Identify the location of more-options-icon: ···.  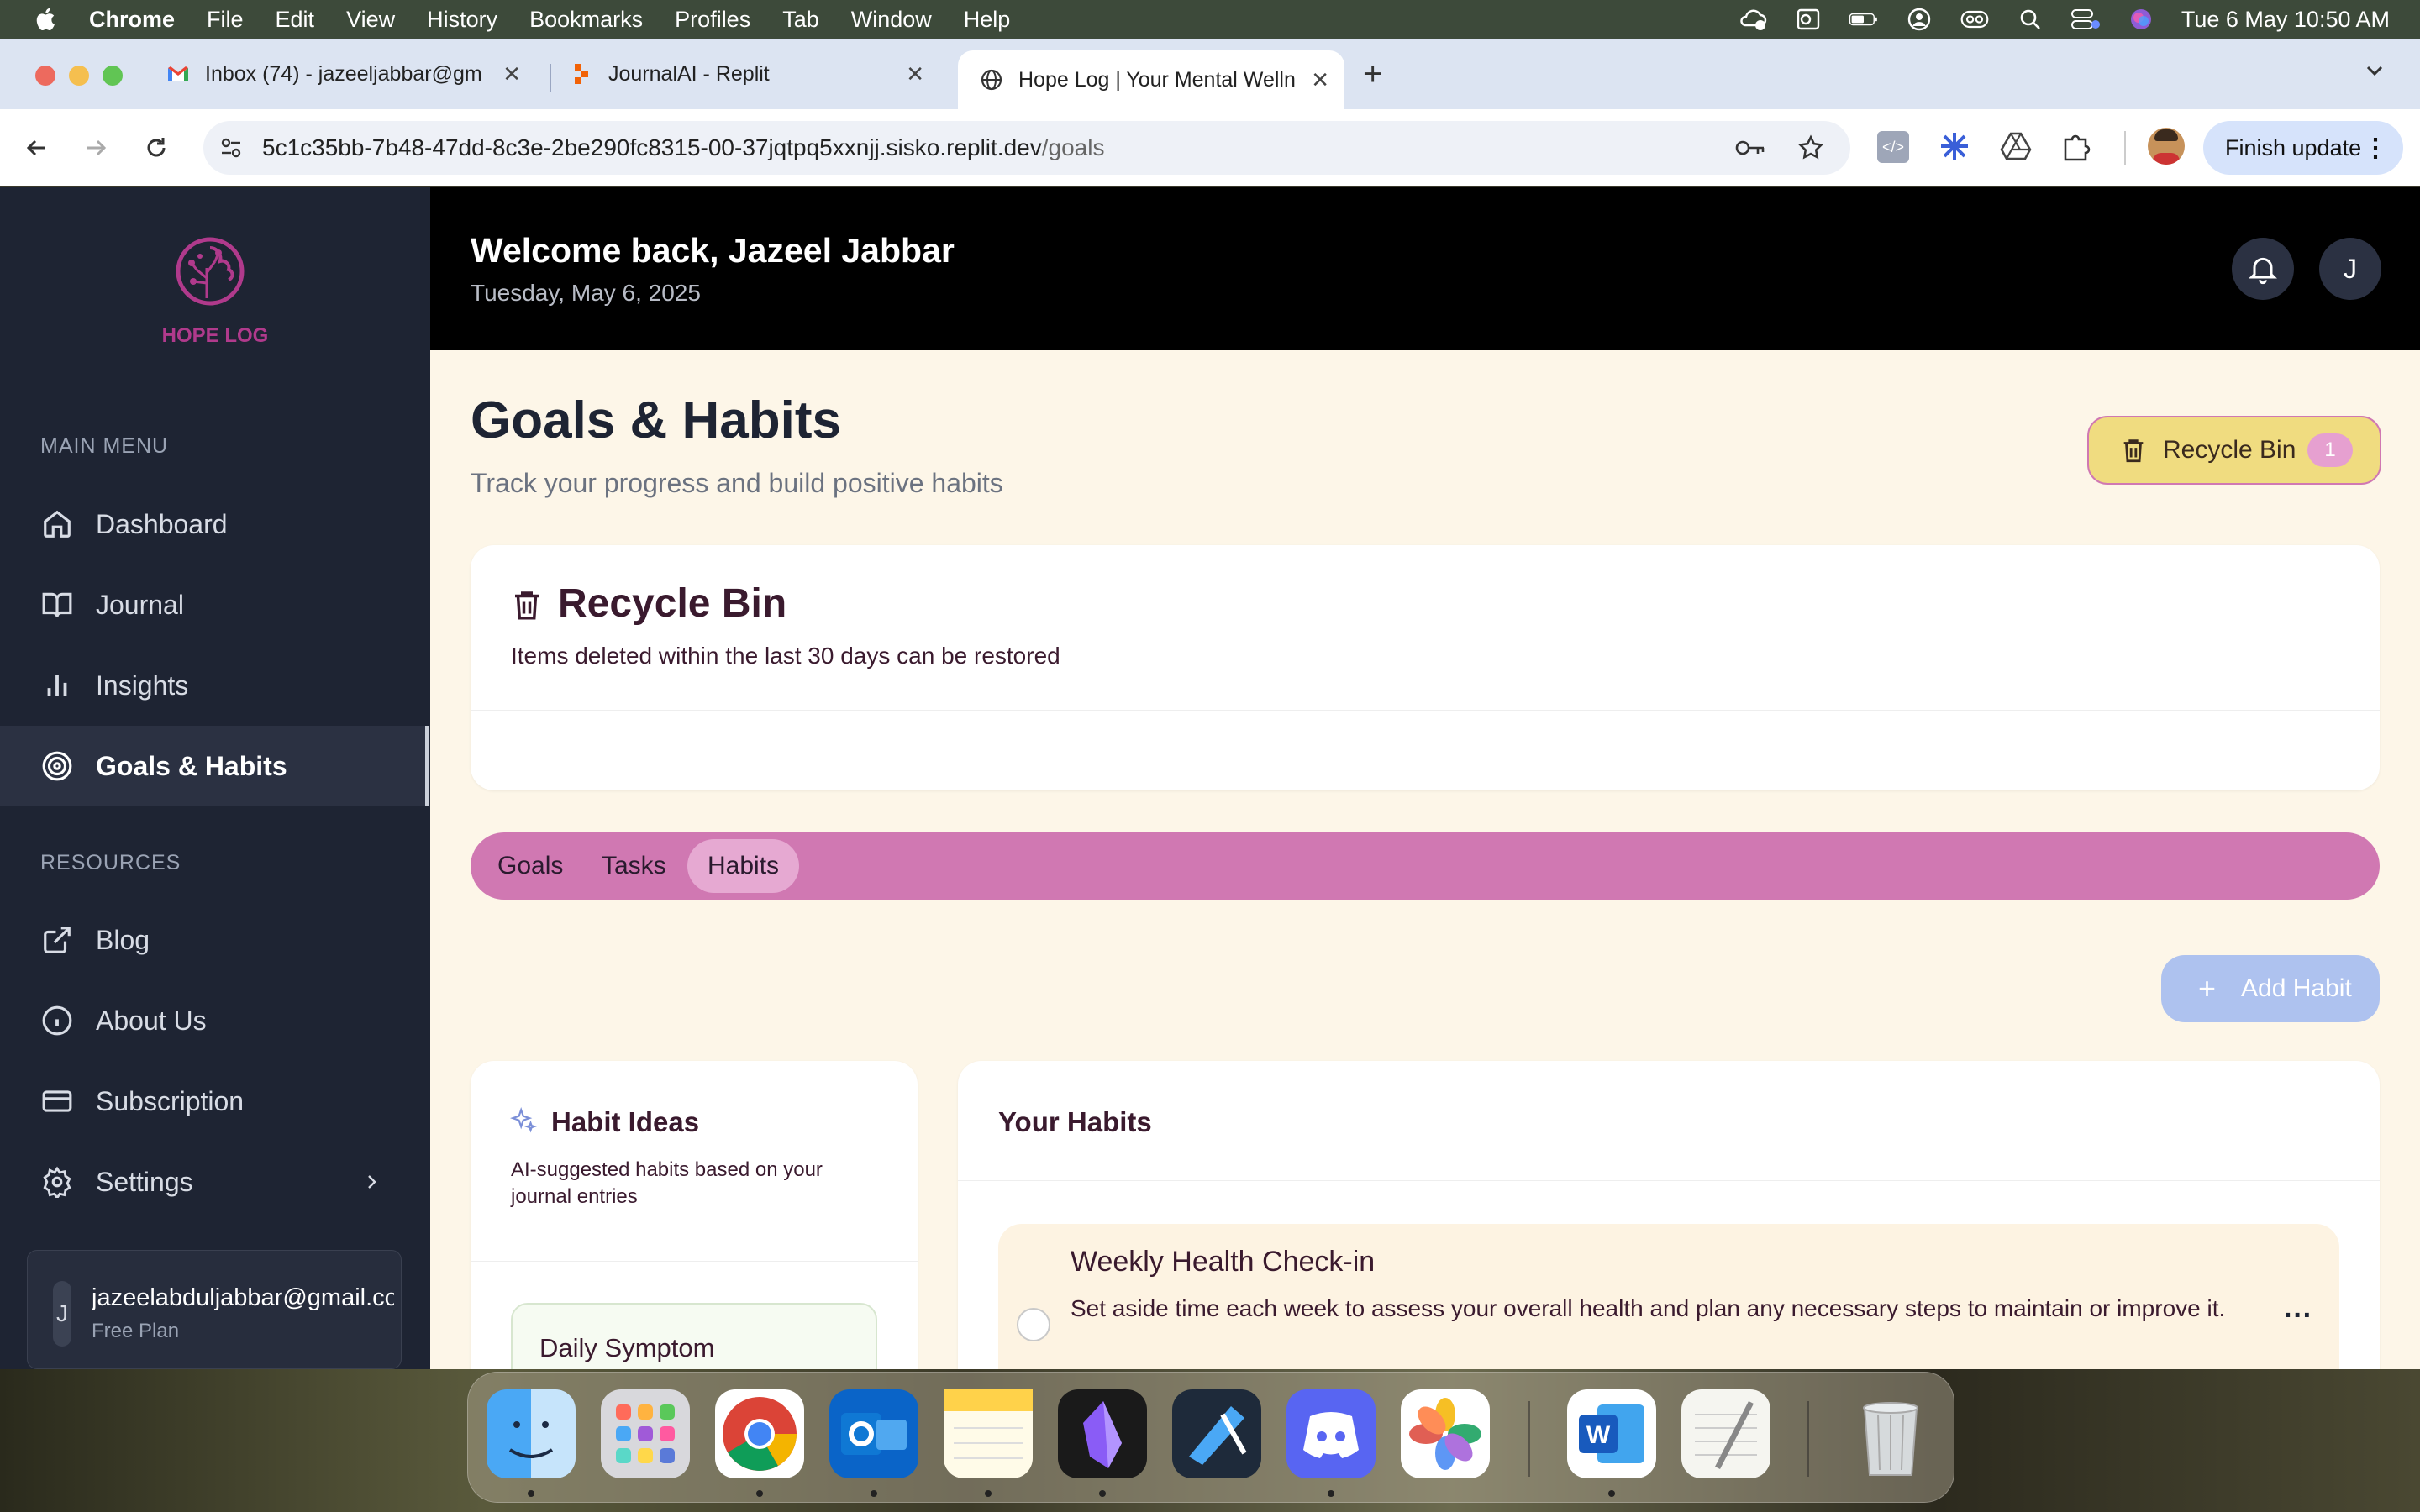
(2298, 1315).